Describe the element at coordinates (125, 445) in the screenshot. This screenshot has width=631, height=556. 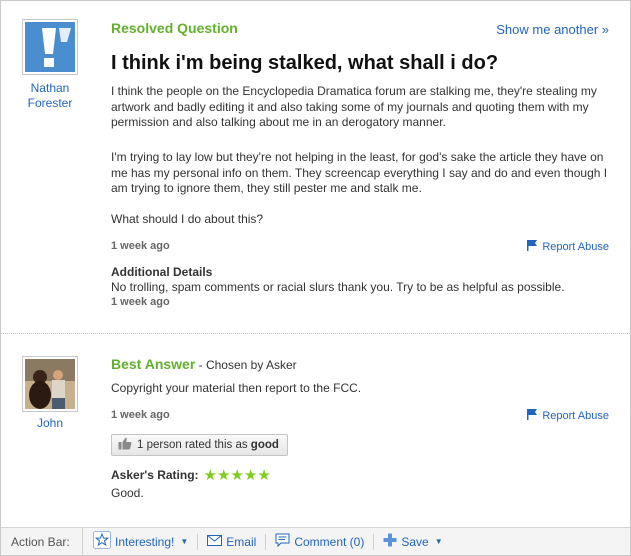
I see `thumbs-up-icon` at that location.